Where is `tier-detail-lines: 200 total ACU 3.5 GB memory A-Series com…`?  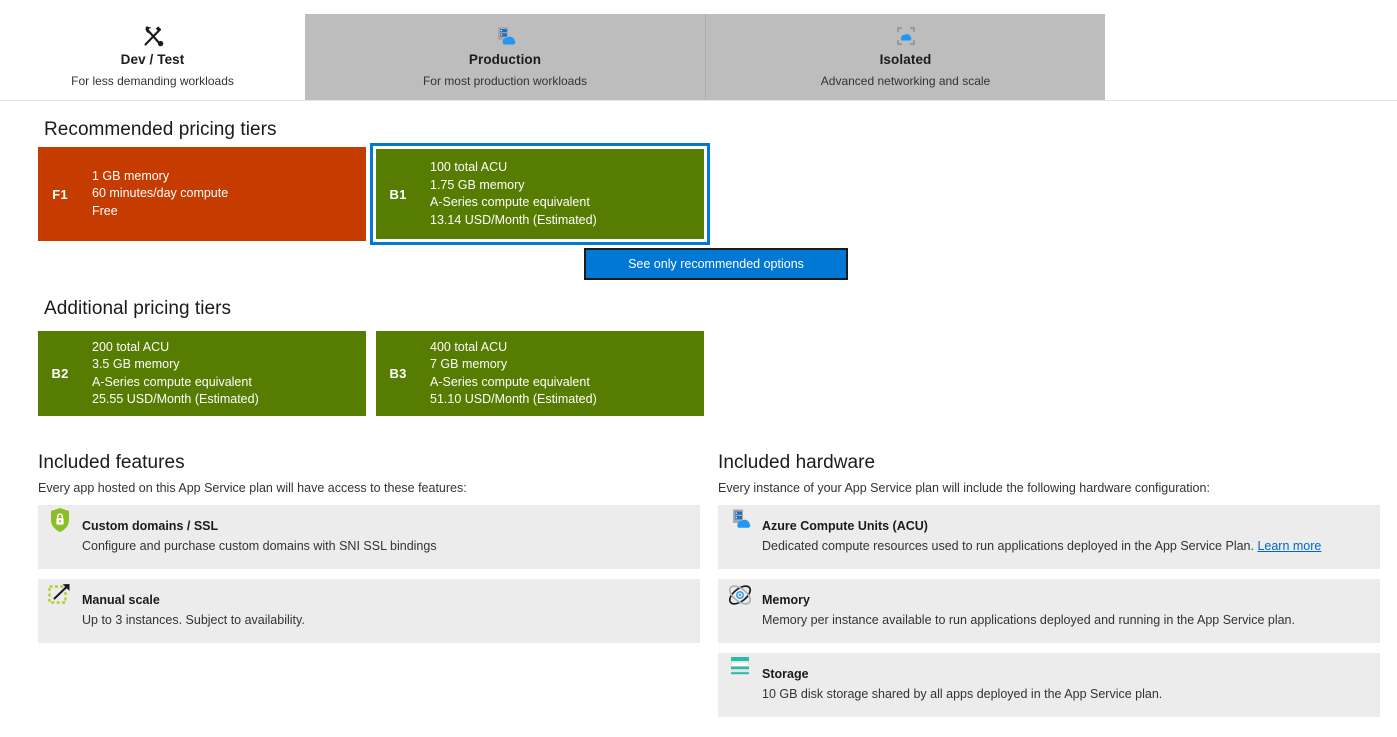
tier-detail-lines: 200 total ACU 3.5 GB memory A-Series com… is located at coordinates (224, 374).